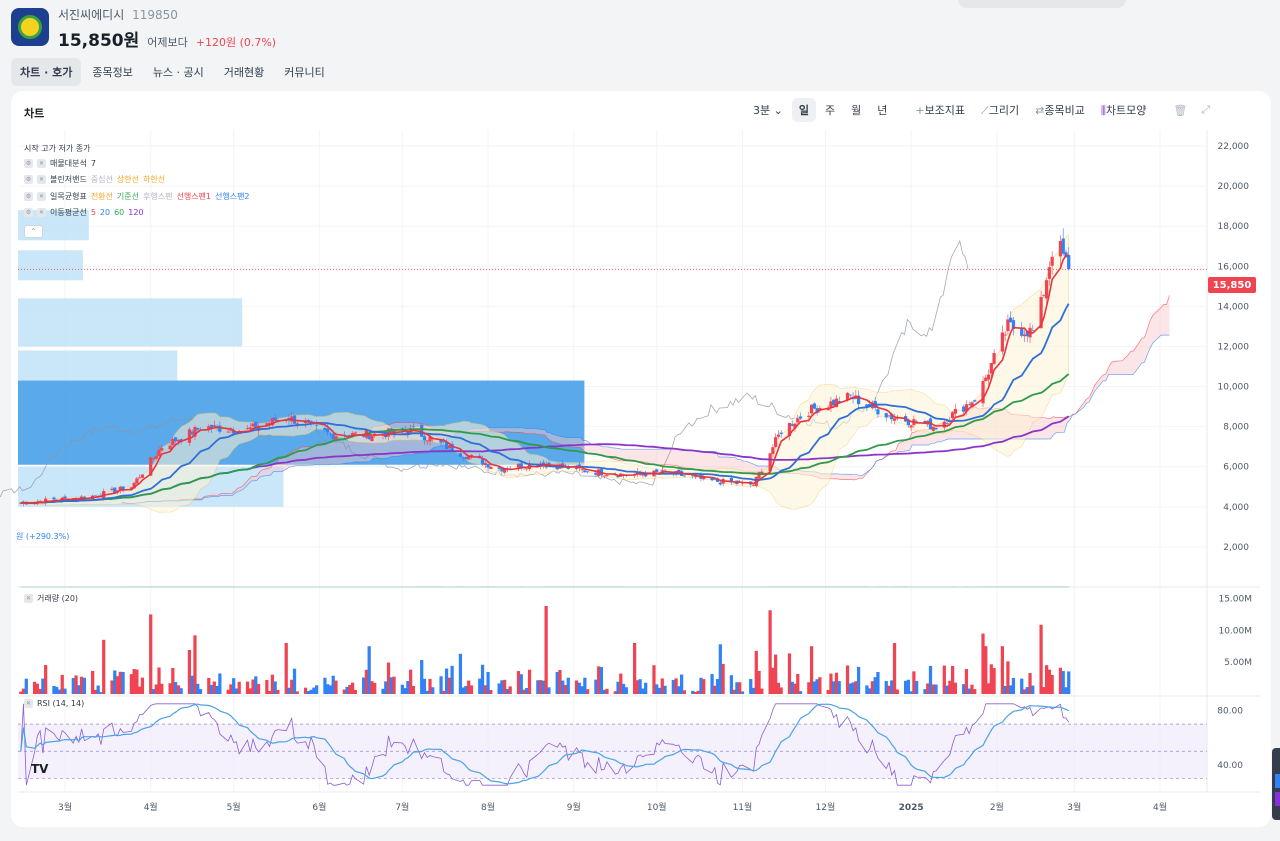 This screenshot has width=1280, height=841. What do you see at coordinates (1238, 663) in the screenshot?
I see `volume-tick-label: 5.00M` at bounding box center [1238, 663].